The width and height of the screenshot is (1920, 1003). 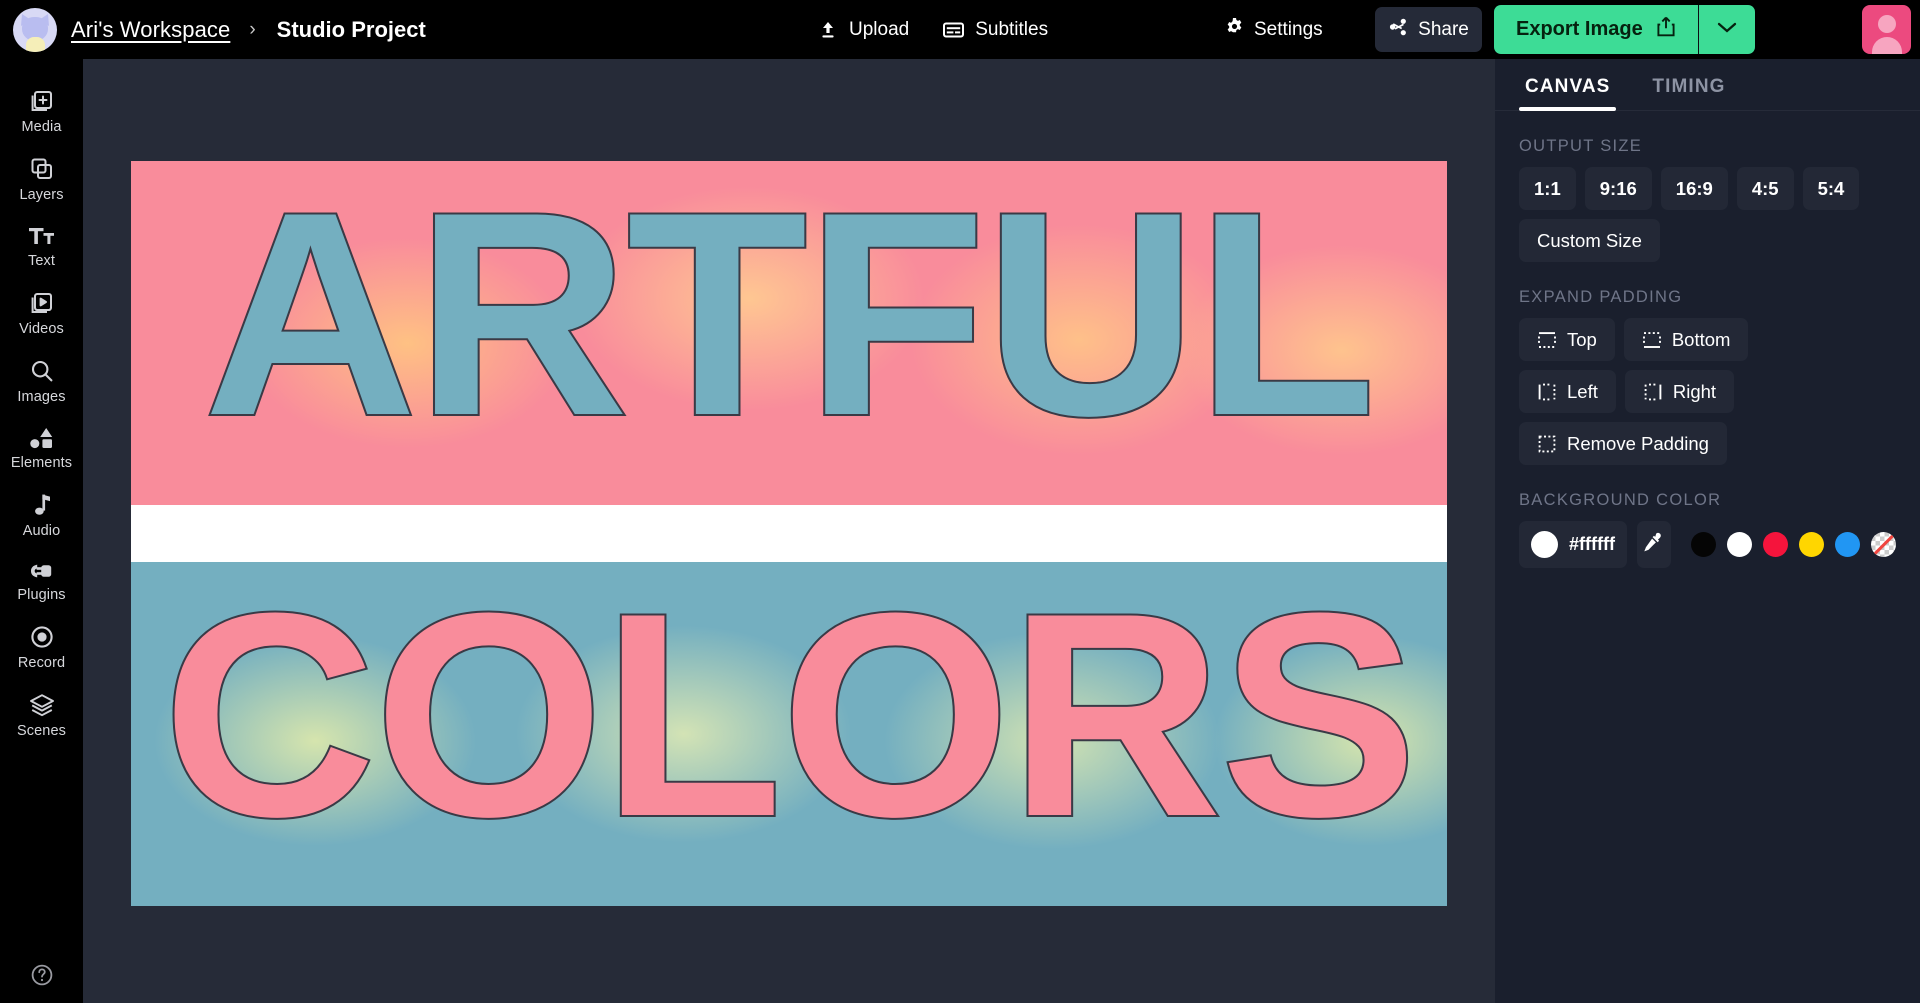 I want to click on upload-button: Upload, so click(x=863, y=29).